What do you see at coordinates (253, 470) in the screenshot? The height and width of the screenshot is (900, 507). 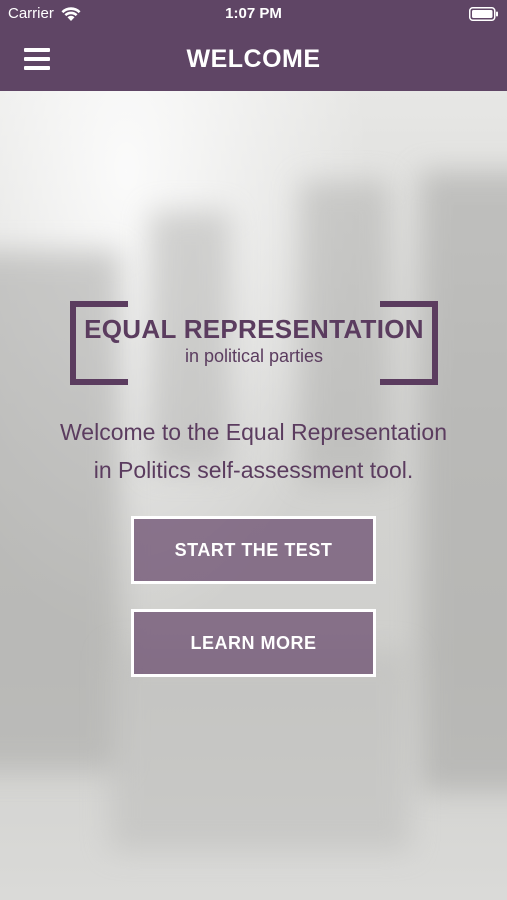 I see `welcome-line-2: in Politics self-assessment tool.` at bounding box center [253, 470].